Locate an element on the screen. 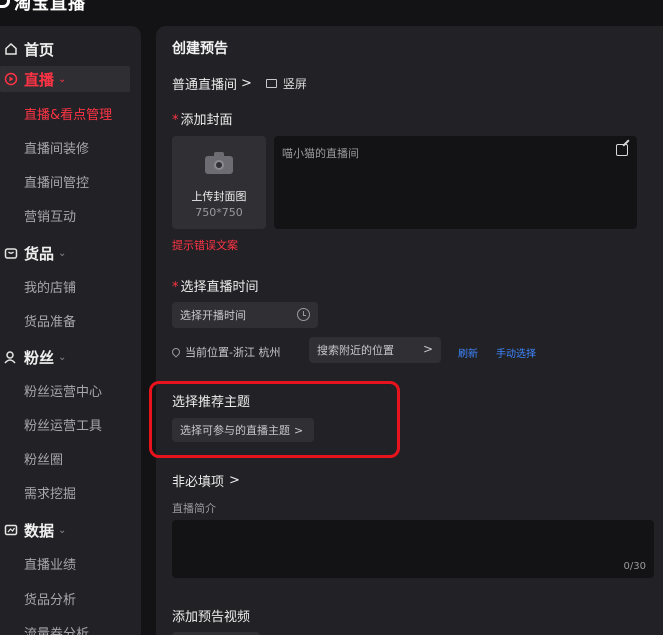 This screenshot has width=663, height=635. orientation-label: 竖屏 is located at coordinates (294, 84).